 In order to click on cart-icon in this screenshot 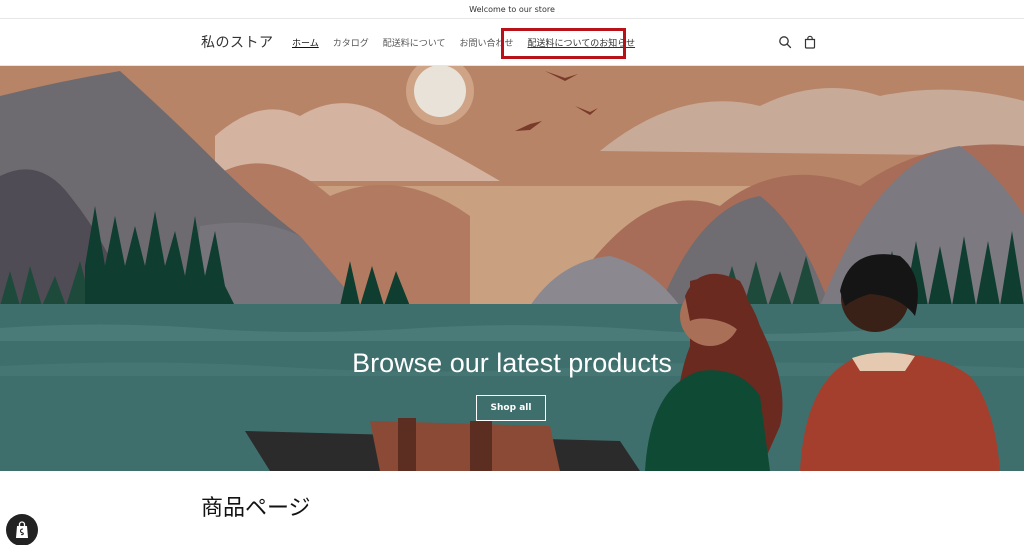, I will do `click(810, 42)`.